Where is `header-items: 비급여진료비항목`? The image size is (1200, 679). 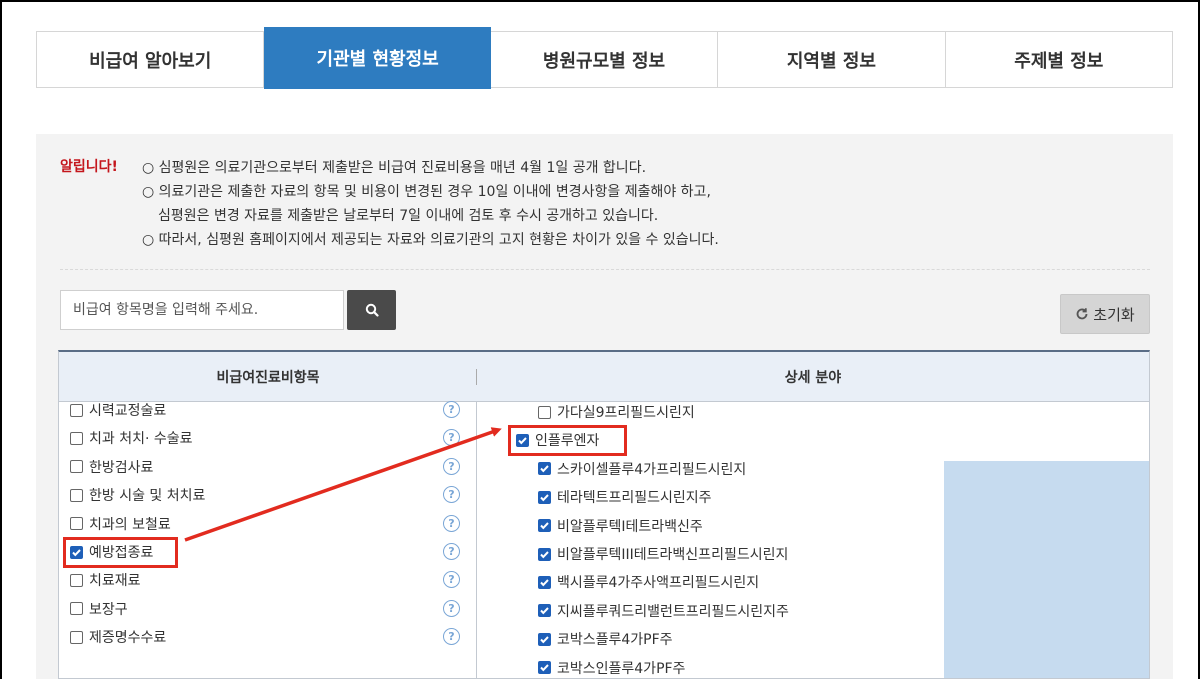 header-items: 비급여진료비항목 is located at coordinates (268, 376).